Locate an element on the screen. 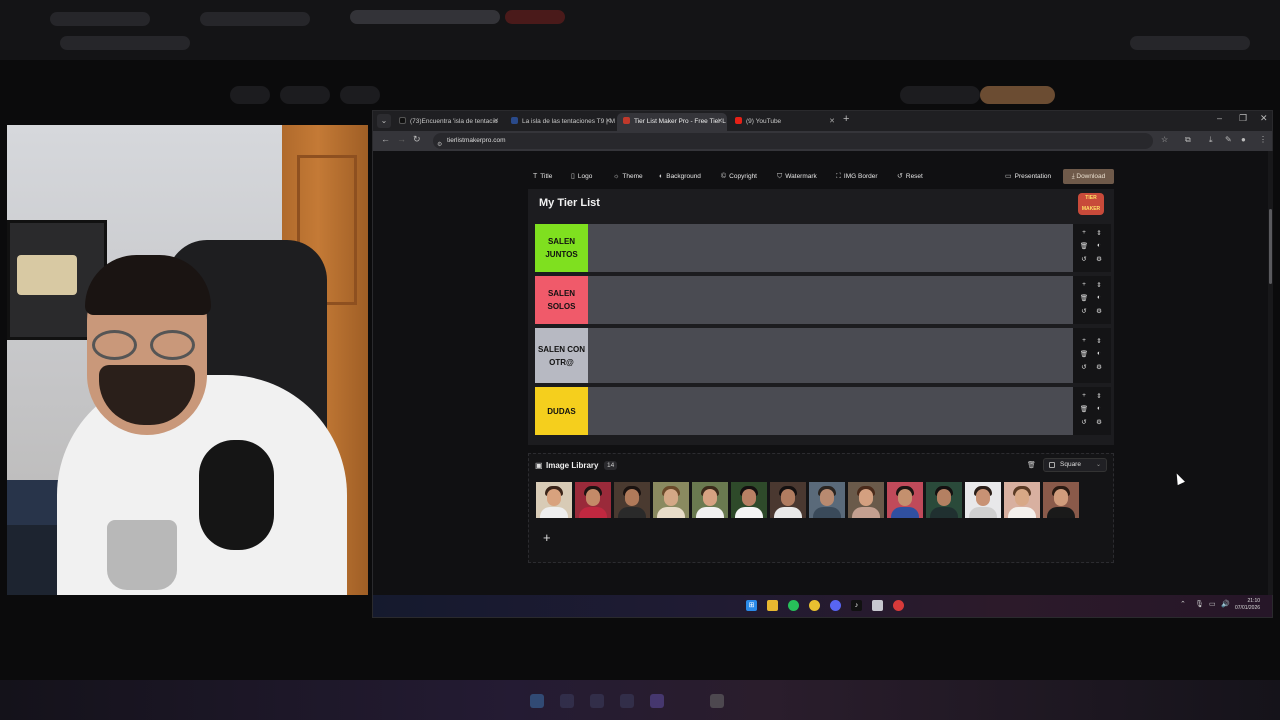  title-button: T Title is located at coordinates (542, 177).